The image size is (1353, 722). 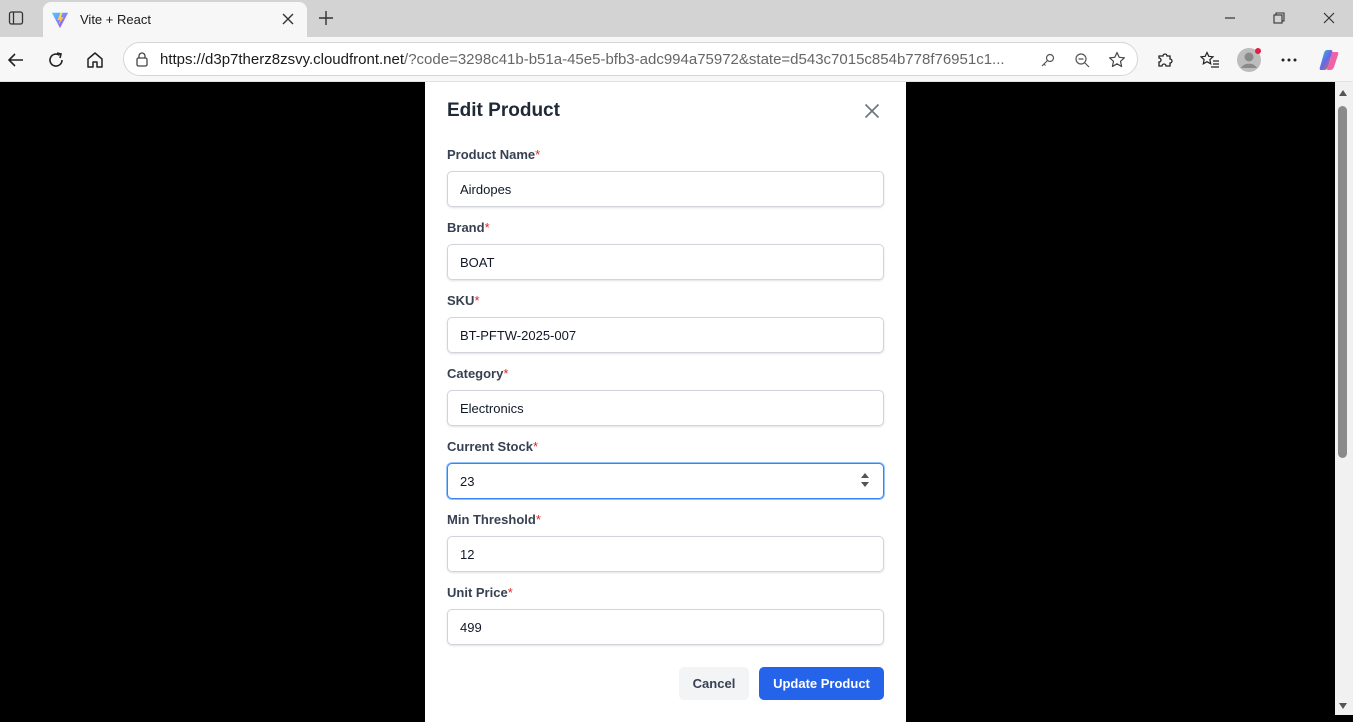 I want to click on cancel-button: Cancel, so click(x=714, y=683).